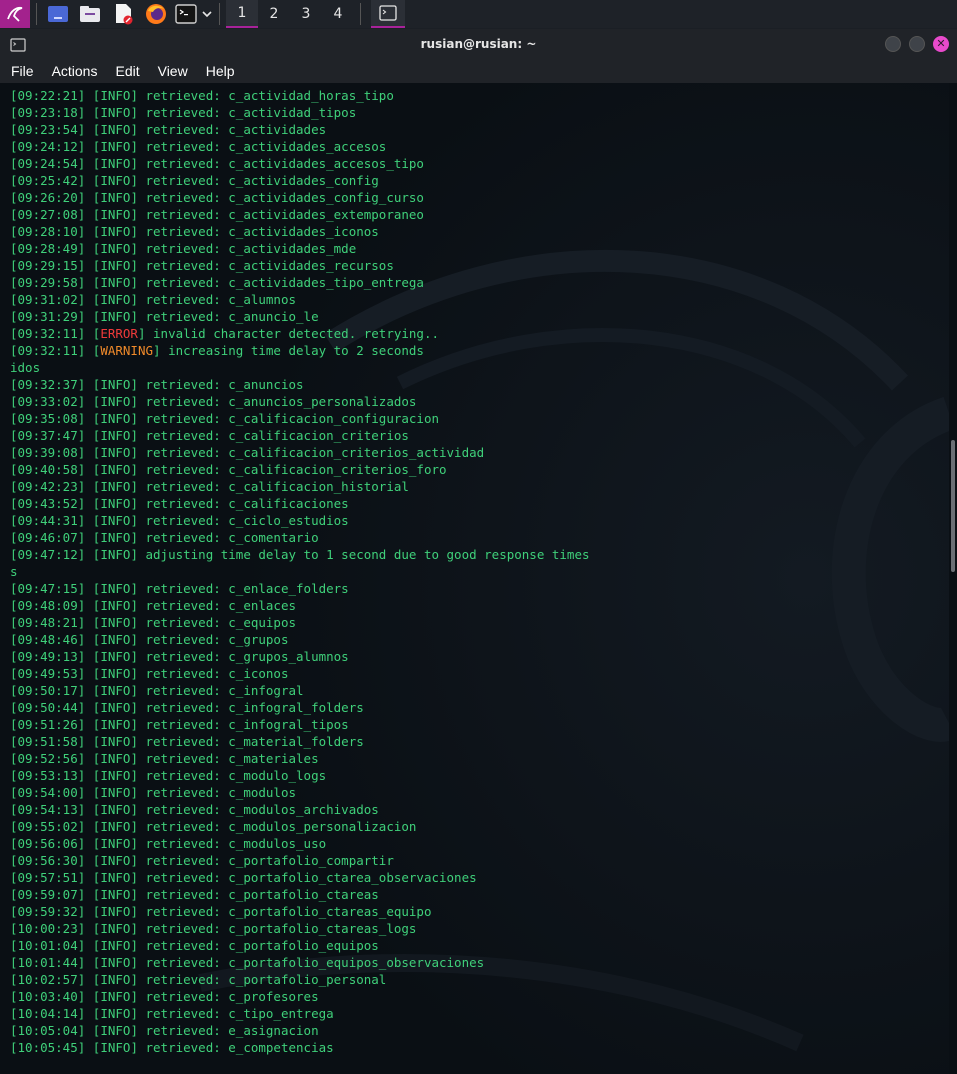  Describe the element at coordinates (893, 44) in the screenshot. I see `minimize-button` at that location.